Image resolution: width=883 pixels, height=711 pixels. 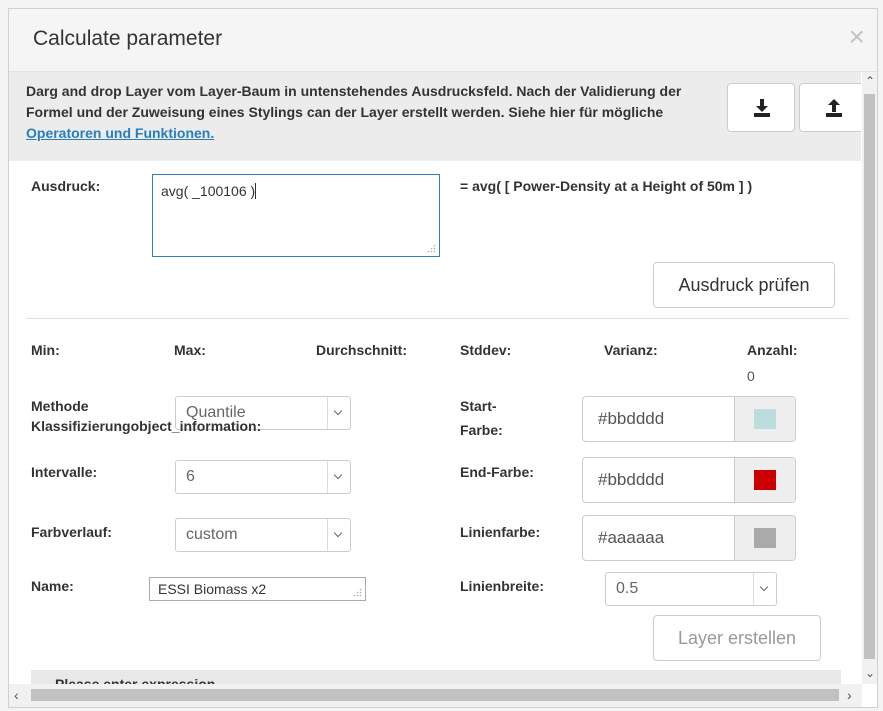 What do you see at coordinates (502, 586) in the screenshot?
I see `line-width-label: Linienbreite:` at bounding box center [502, 586].